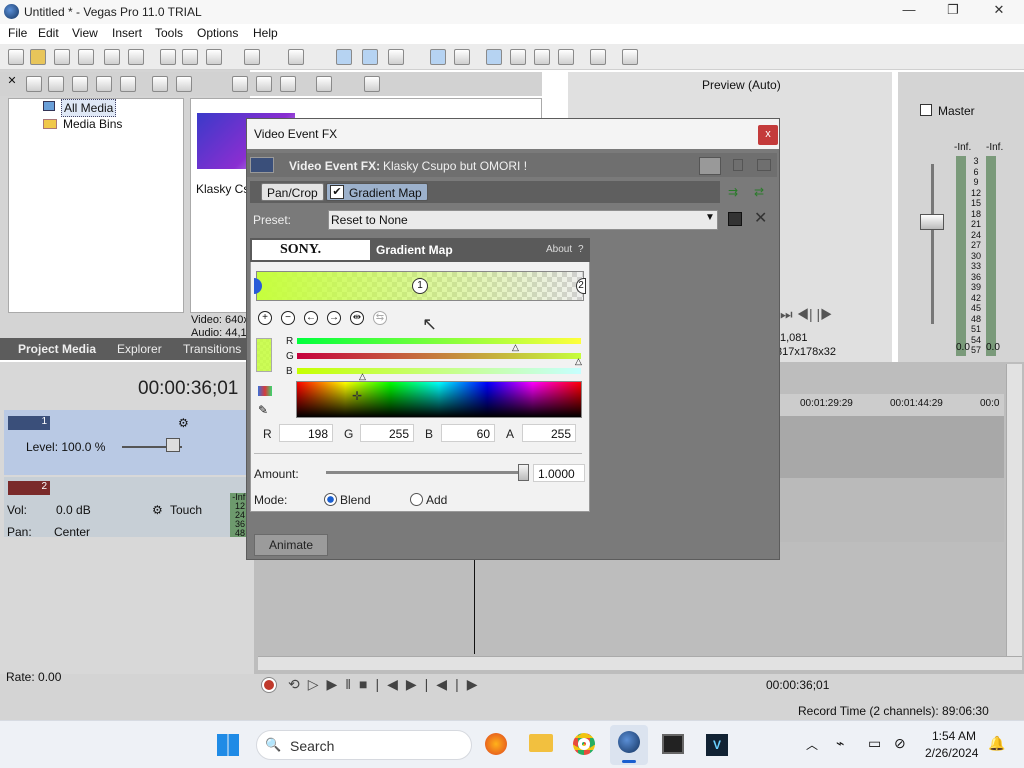  I want to click on tab-project-media: Project Media, so click(57, 349).